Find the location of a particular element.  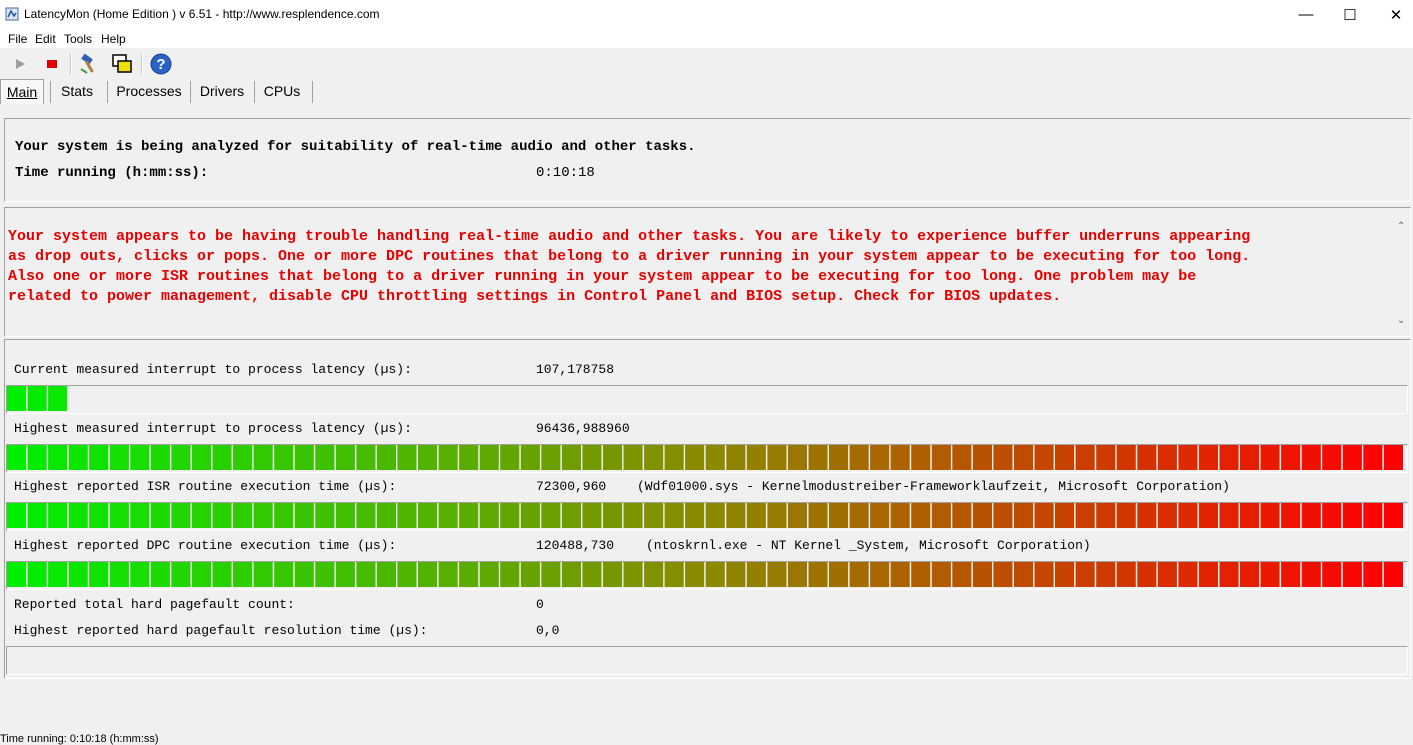

scroll-down-icon: ⌄ is located at coordinates (1401, 320).